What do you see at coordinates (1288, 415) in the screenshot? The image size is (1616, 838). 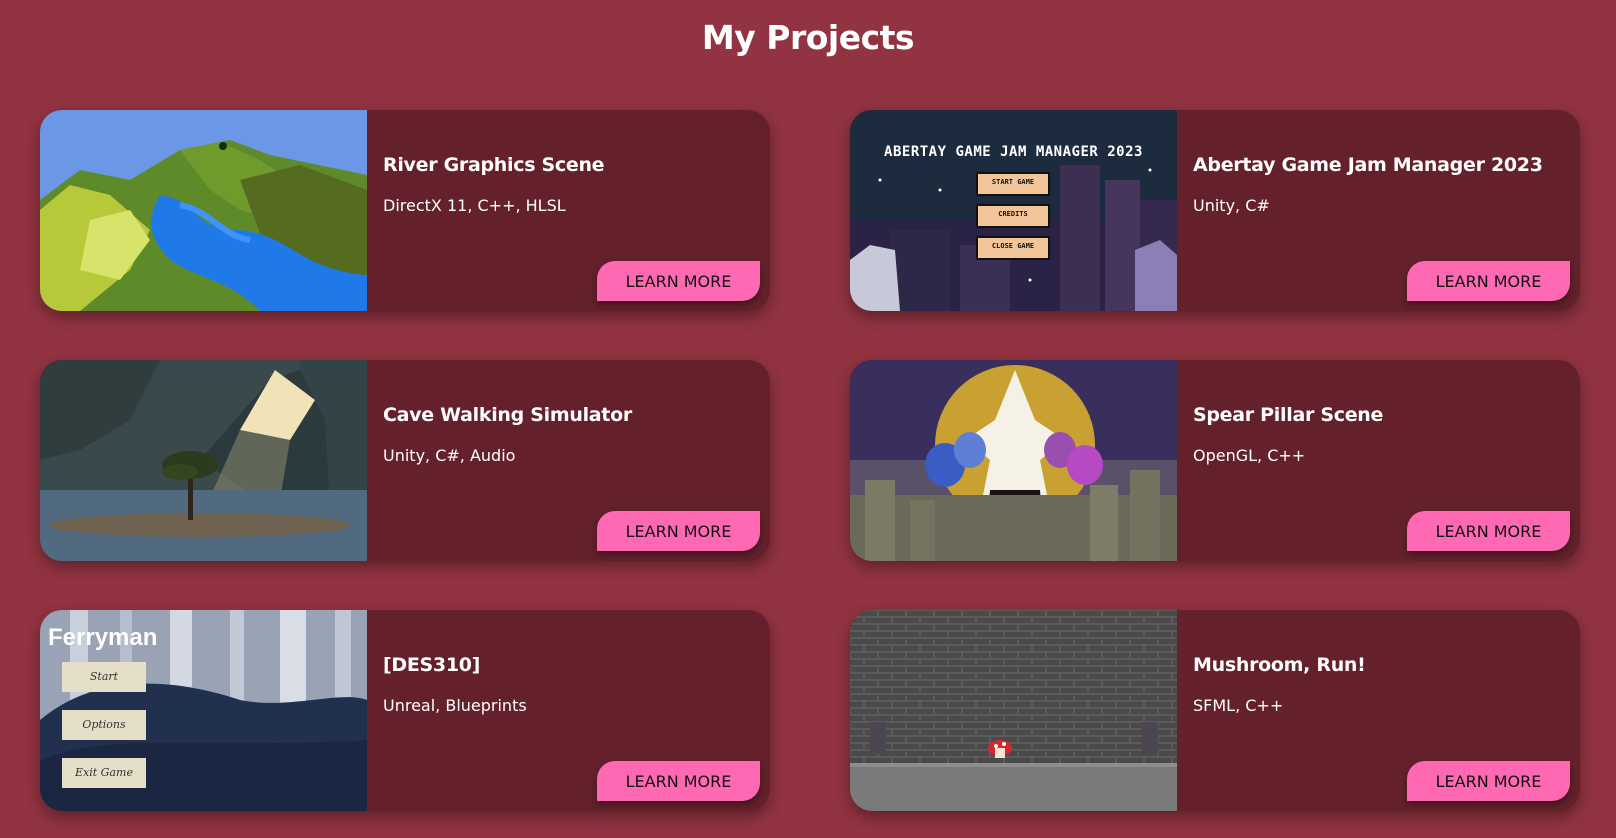 I see `project-title: Spear Pillar Scene` at bounding box center [1288, 415].